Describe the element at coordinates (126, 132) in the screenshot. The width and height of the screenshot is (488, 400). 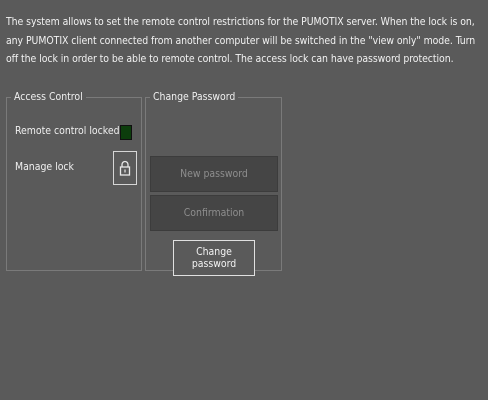
I see `remote-lock-status-indicator` at that location.